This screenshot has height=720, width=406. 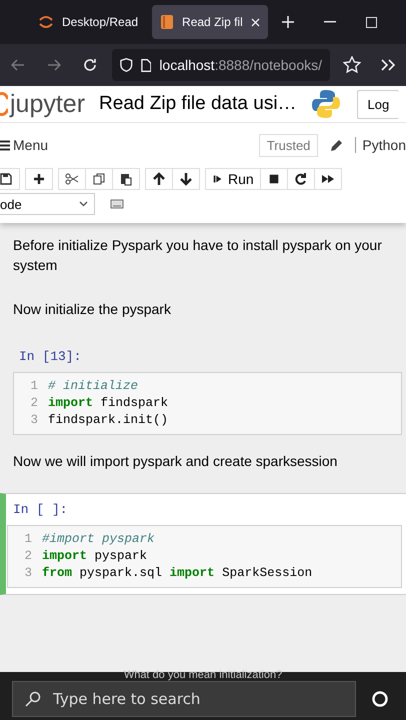 I want to click on code-line: # initialize, so click(x=93, y=386).